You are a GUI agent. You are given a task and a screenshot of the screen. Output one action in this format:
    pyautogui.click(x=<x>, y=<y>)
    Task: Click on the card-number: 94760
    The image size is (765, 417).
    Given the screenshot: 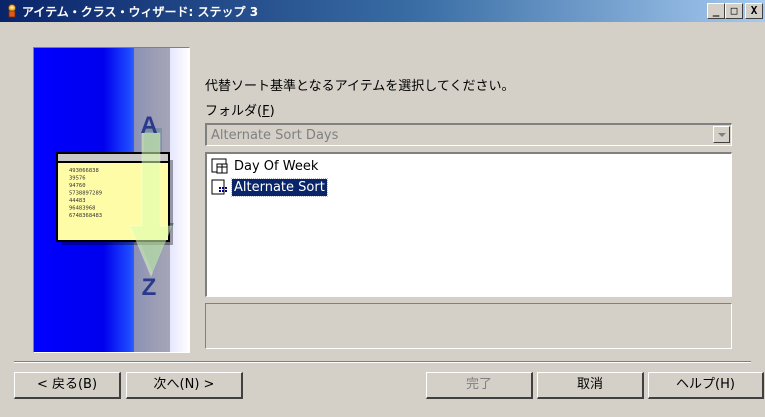 What is the action you would take?
    pyautogui.click(x=77, y=186)
    